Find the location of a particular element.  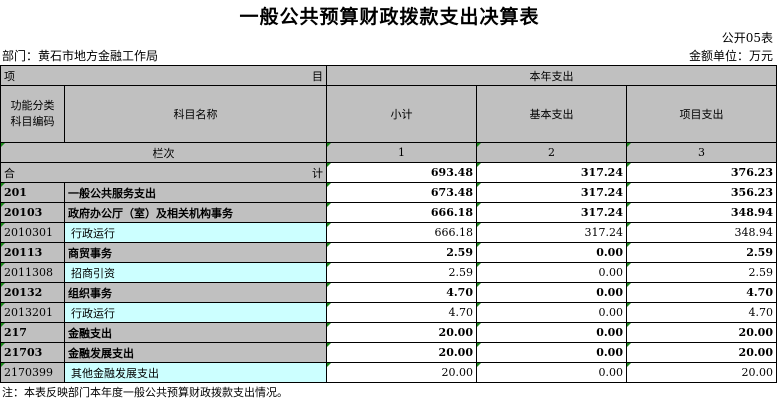

table-row: 2011308 招商引资 2.59 0.00 2.59 is located at coordinates (388, 272).